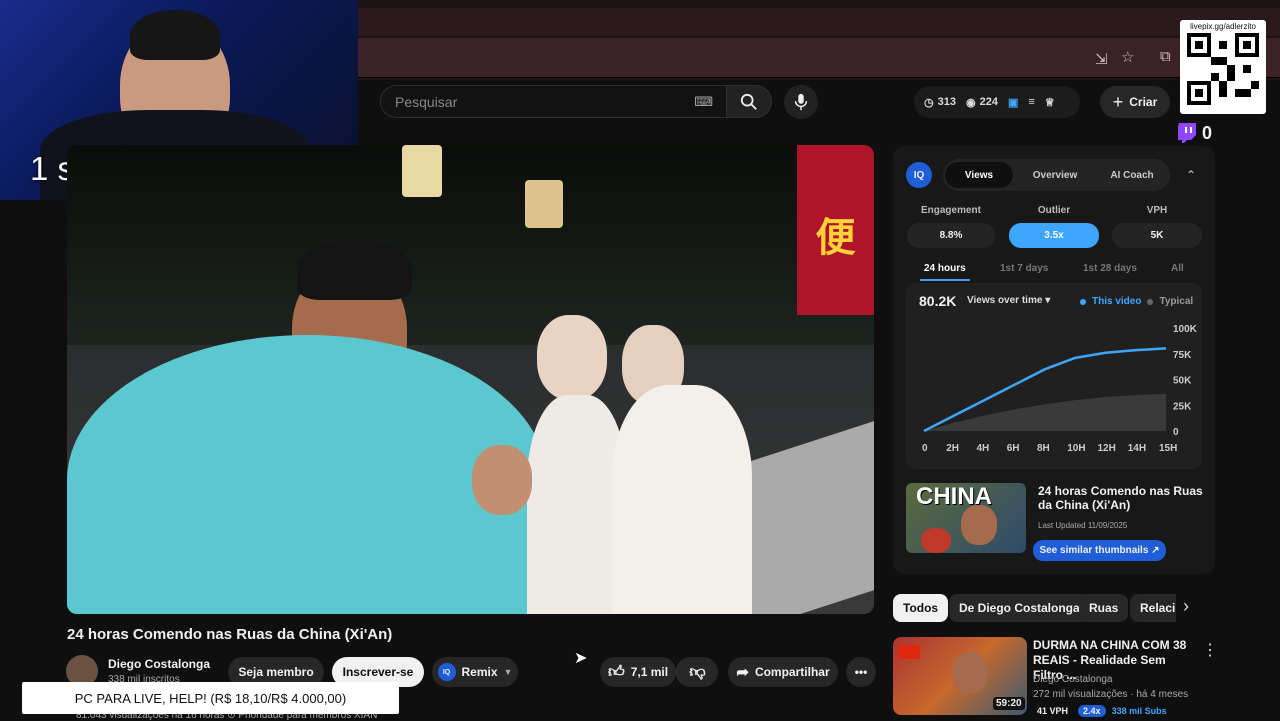  Describe the element at coordinates (1137, 448) in the screenshot. I see `x-tick-label: 14H` at that location.